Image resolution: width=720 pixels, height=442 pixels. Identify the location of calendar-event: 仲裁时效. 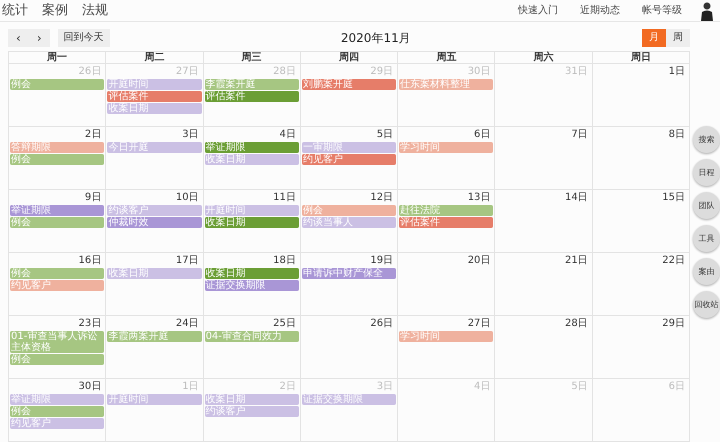
(154, 222).